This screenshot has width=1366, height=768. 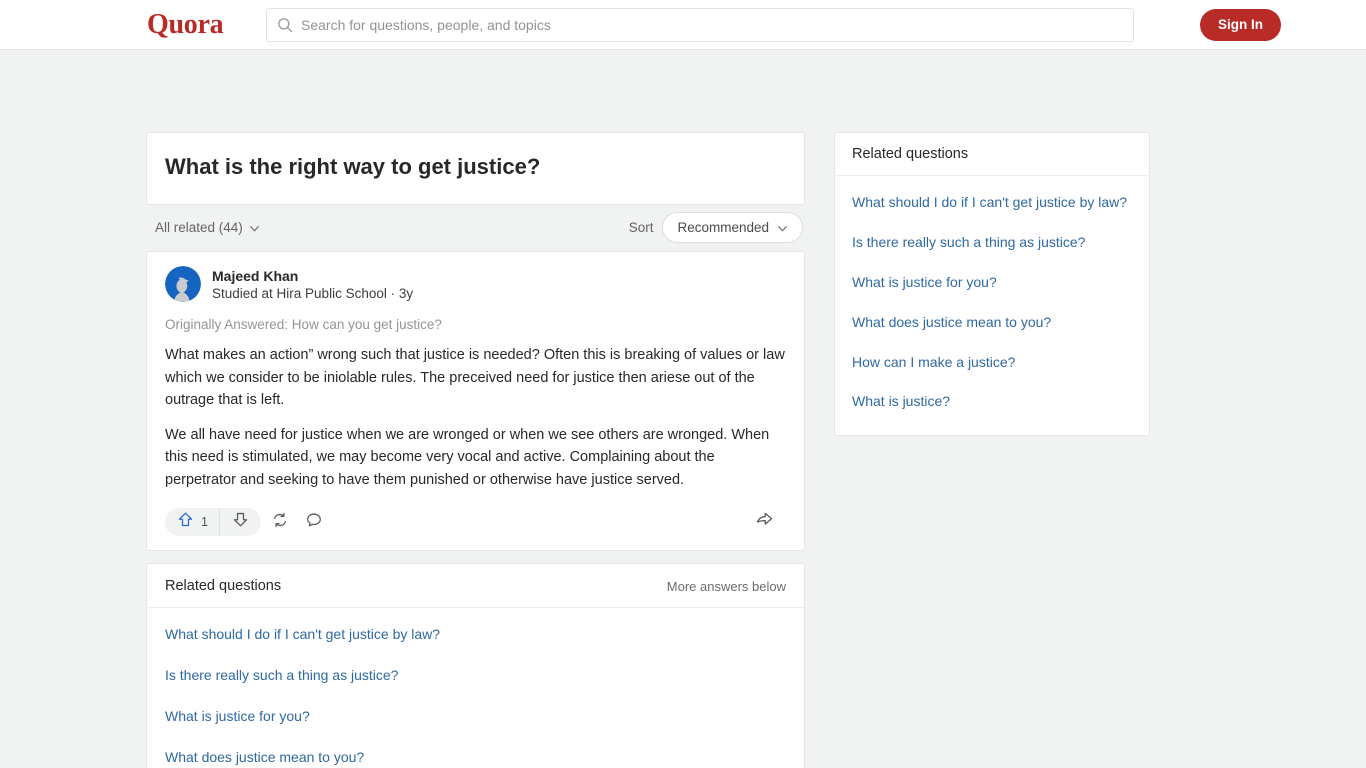 I want to click on sidebar-item-question-3: What is justice for you?, so click(x=992, y=283).